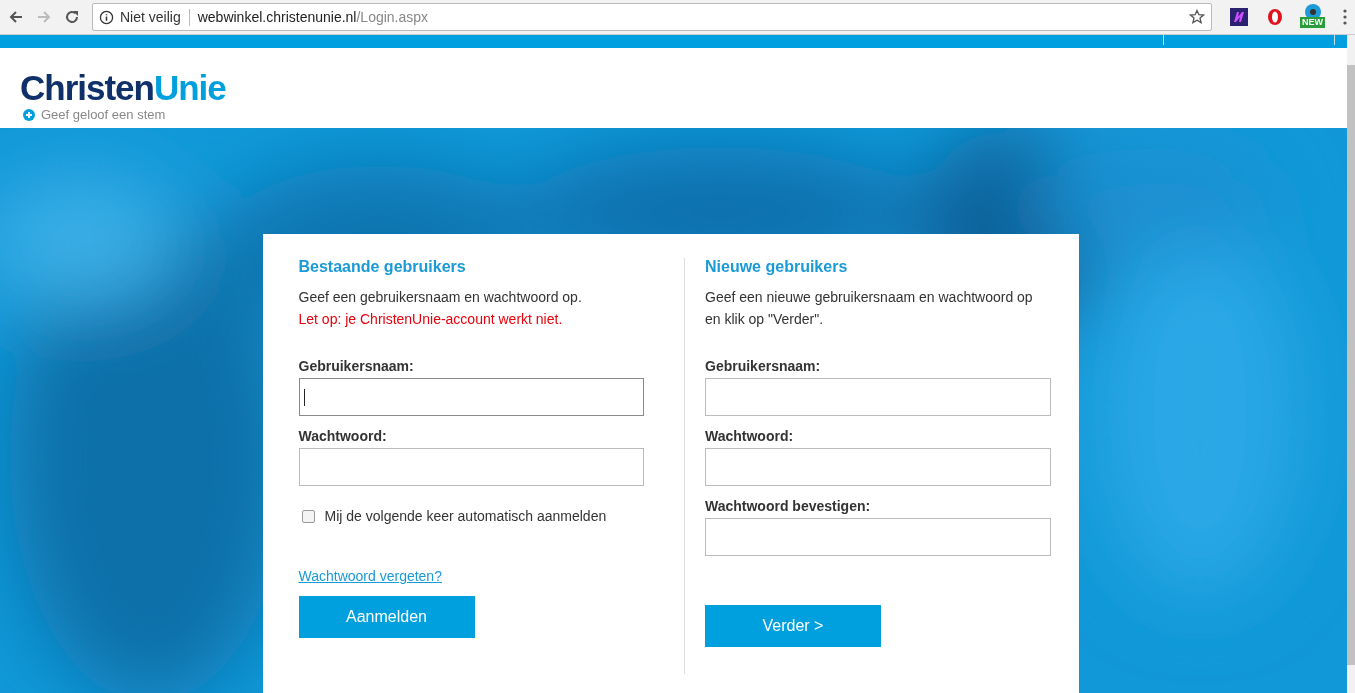 The height and width of the screenshot is (693, 1355). Describe the element at coordinates (150, 17) in the screenshot. I see `security-label: Niet veilig` at that location.